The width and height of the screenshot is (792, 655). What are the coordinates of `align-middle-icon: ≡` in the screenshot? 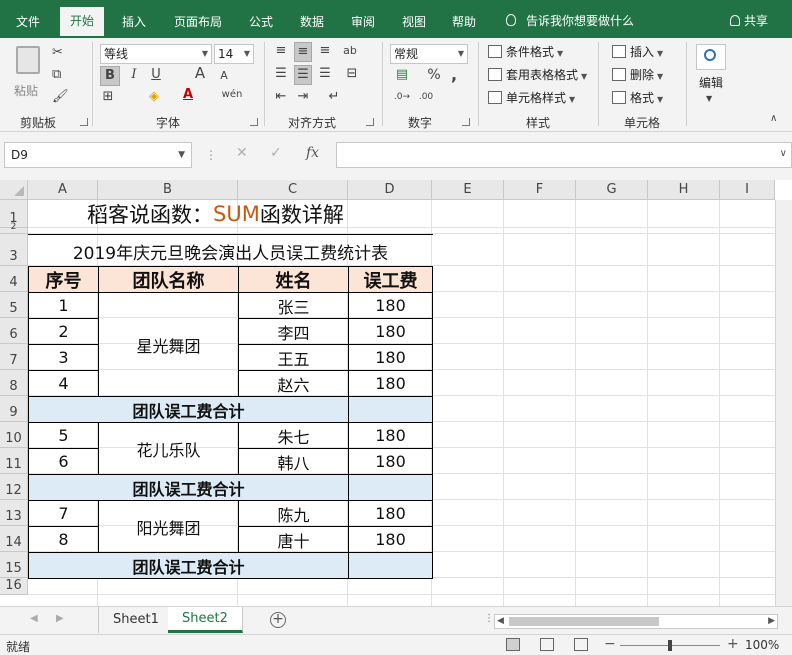 It's located at (303, 52).